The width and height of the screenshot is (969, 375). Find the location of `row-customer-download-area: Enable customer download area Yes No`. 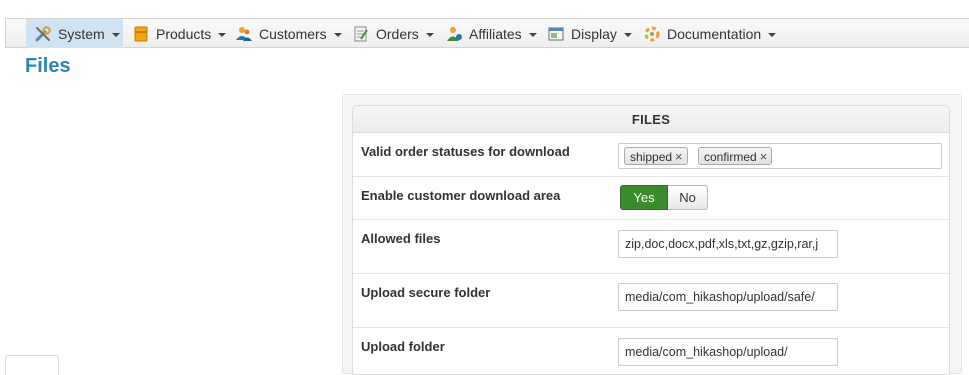

row-customer-download-area: Enable customer download area Yes No is located at coordinates (651, 198).